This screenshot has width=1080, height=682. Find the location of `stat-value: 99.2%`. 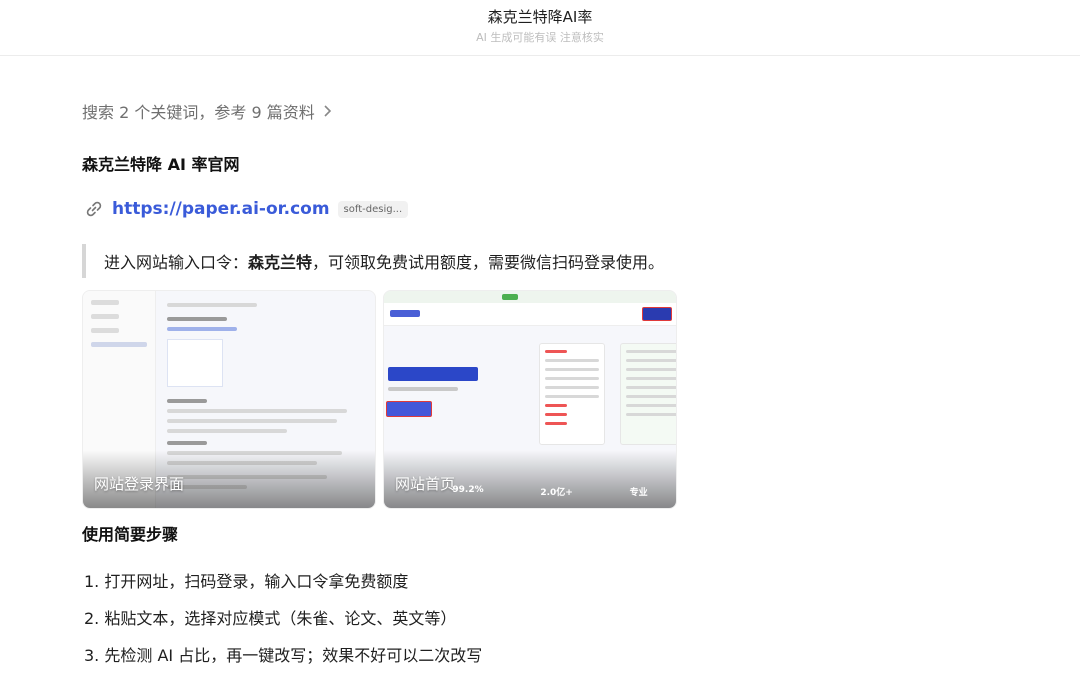

stat-value: 99.2% is located at coordinates (468, 490).